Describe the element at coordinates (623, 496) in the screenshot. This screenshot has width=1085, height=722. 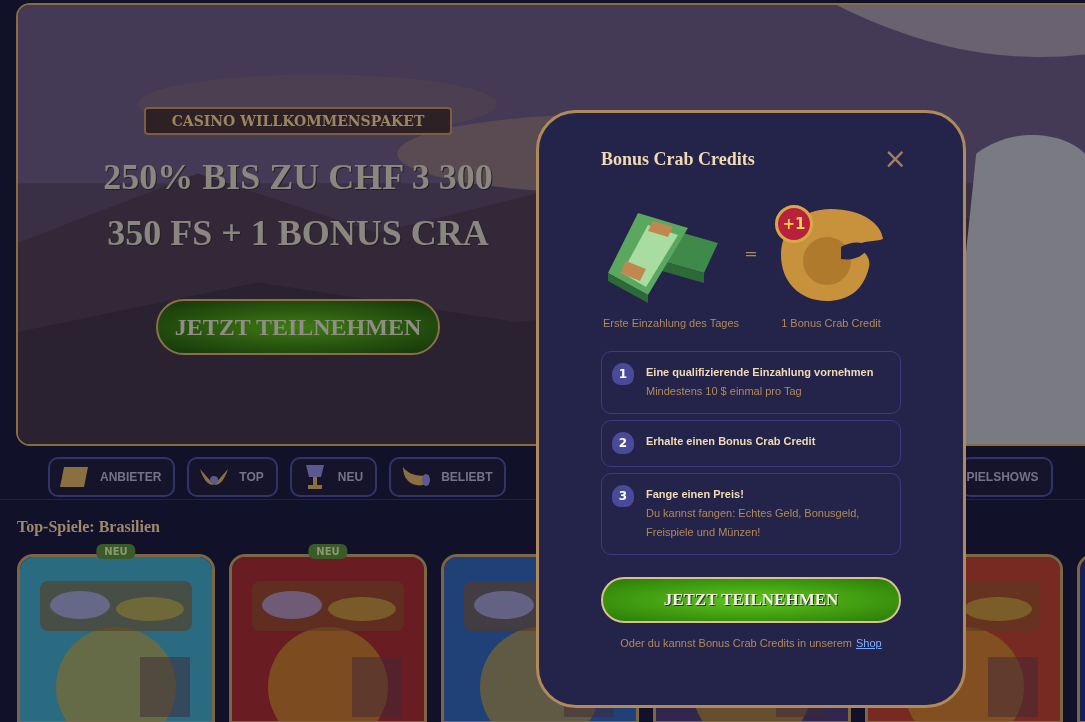
I see `step-number: 3` at that location.